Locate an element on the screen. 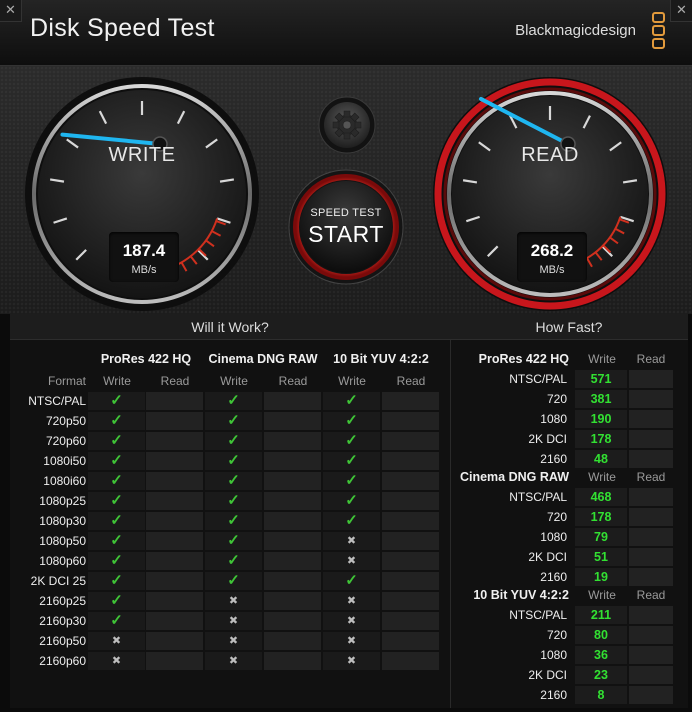 The height and width of the screenshot is (712, 692). format-label: 2160p50 is located at coordinates (62, 641).